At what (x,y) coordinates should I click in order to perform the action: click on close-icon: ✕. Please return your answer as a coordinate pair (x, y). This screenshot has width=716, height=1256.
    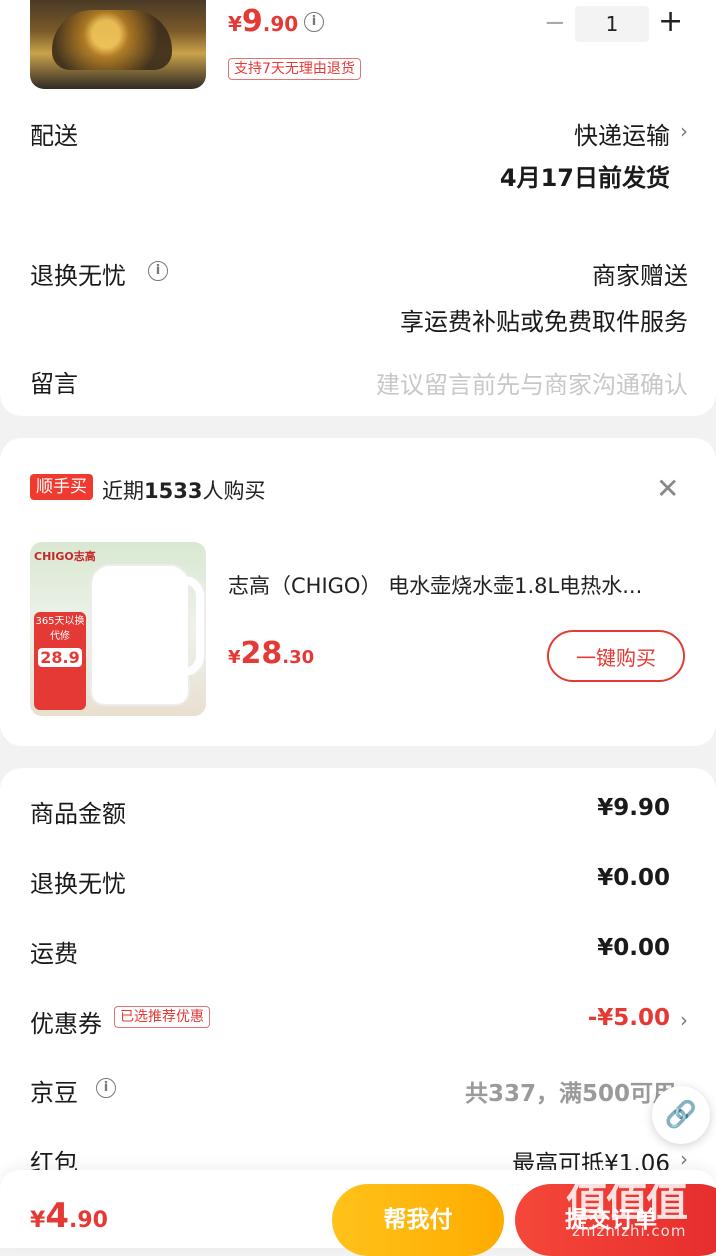
    Looking at the image, I should click on (667, 488).